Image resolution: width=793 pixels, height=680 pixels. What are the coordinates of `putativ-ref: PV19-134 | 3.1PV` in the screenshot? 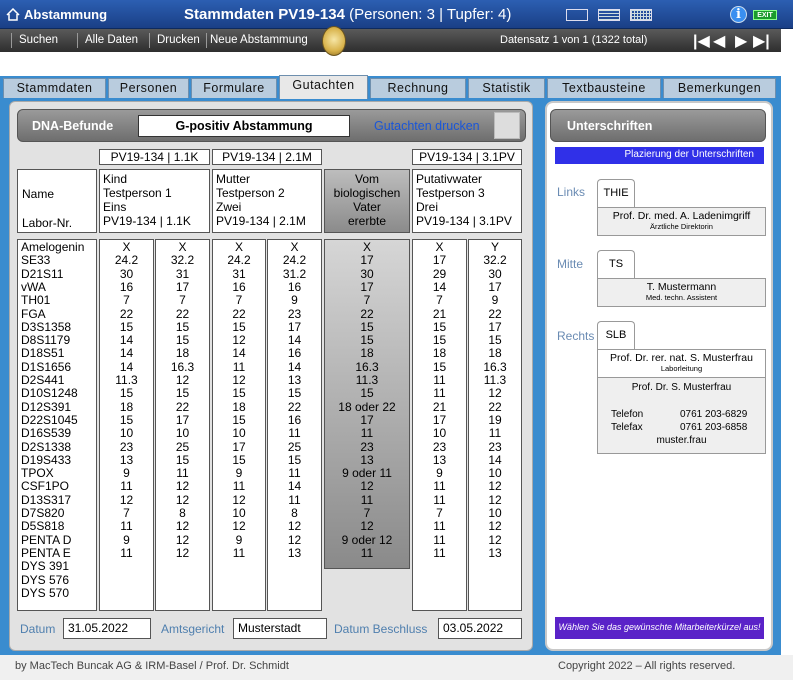 It's located at (467, 157).